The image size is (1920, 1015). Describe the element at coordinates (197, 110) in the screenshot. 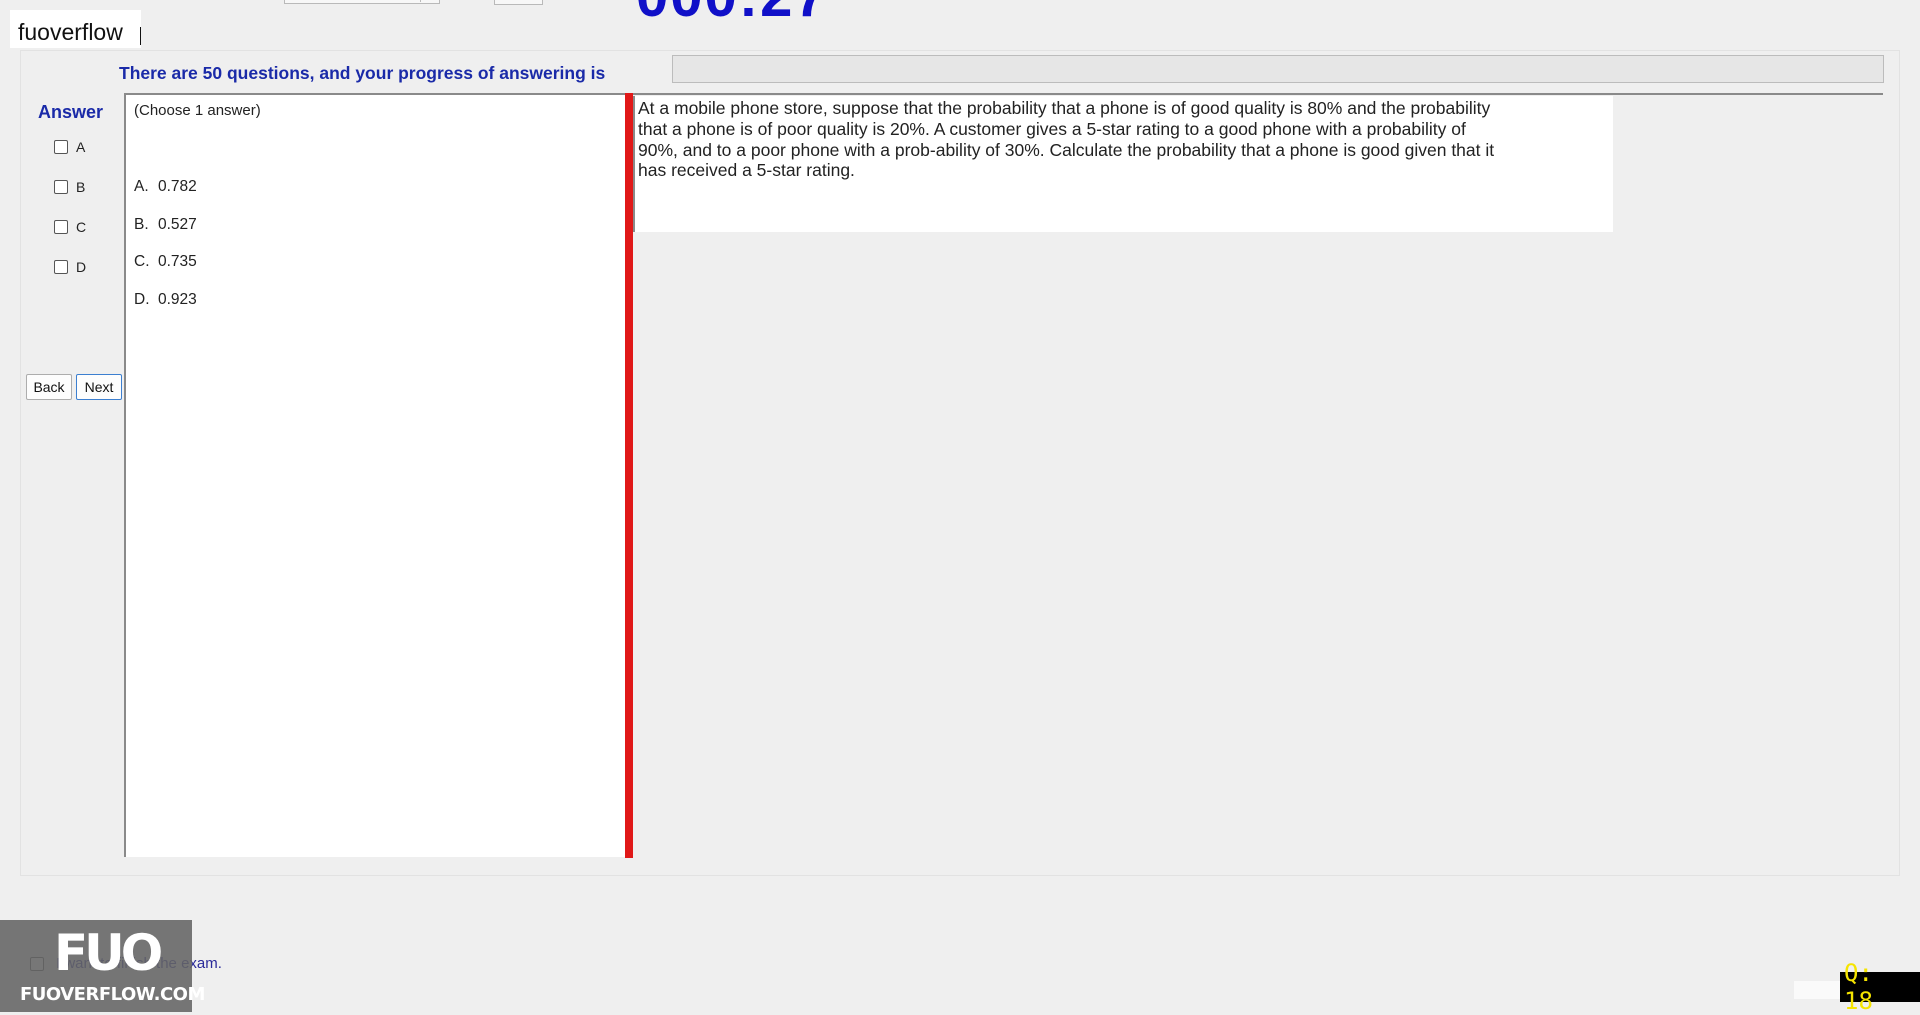

I see `choose-note: (Choose 1 answer)` at that location.